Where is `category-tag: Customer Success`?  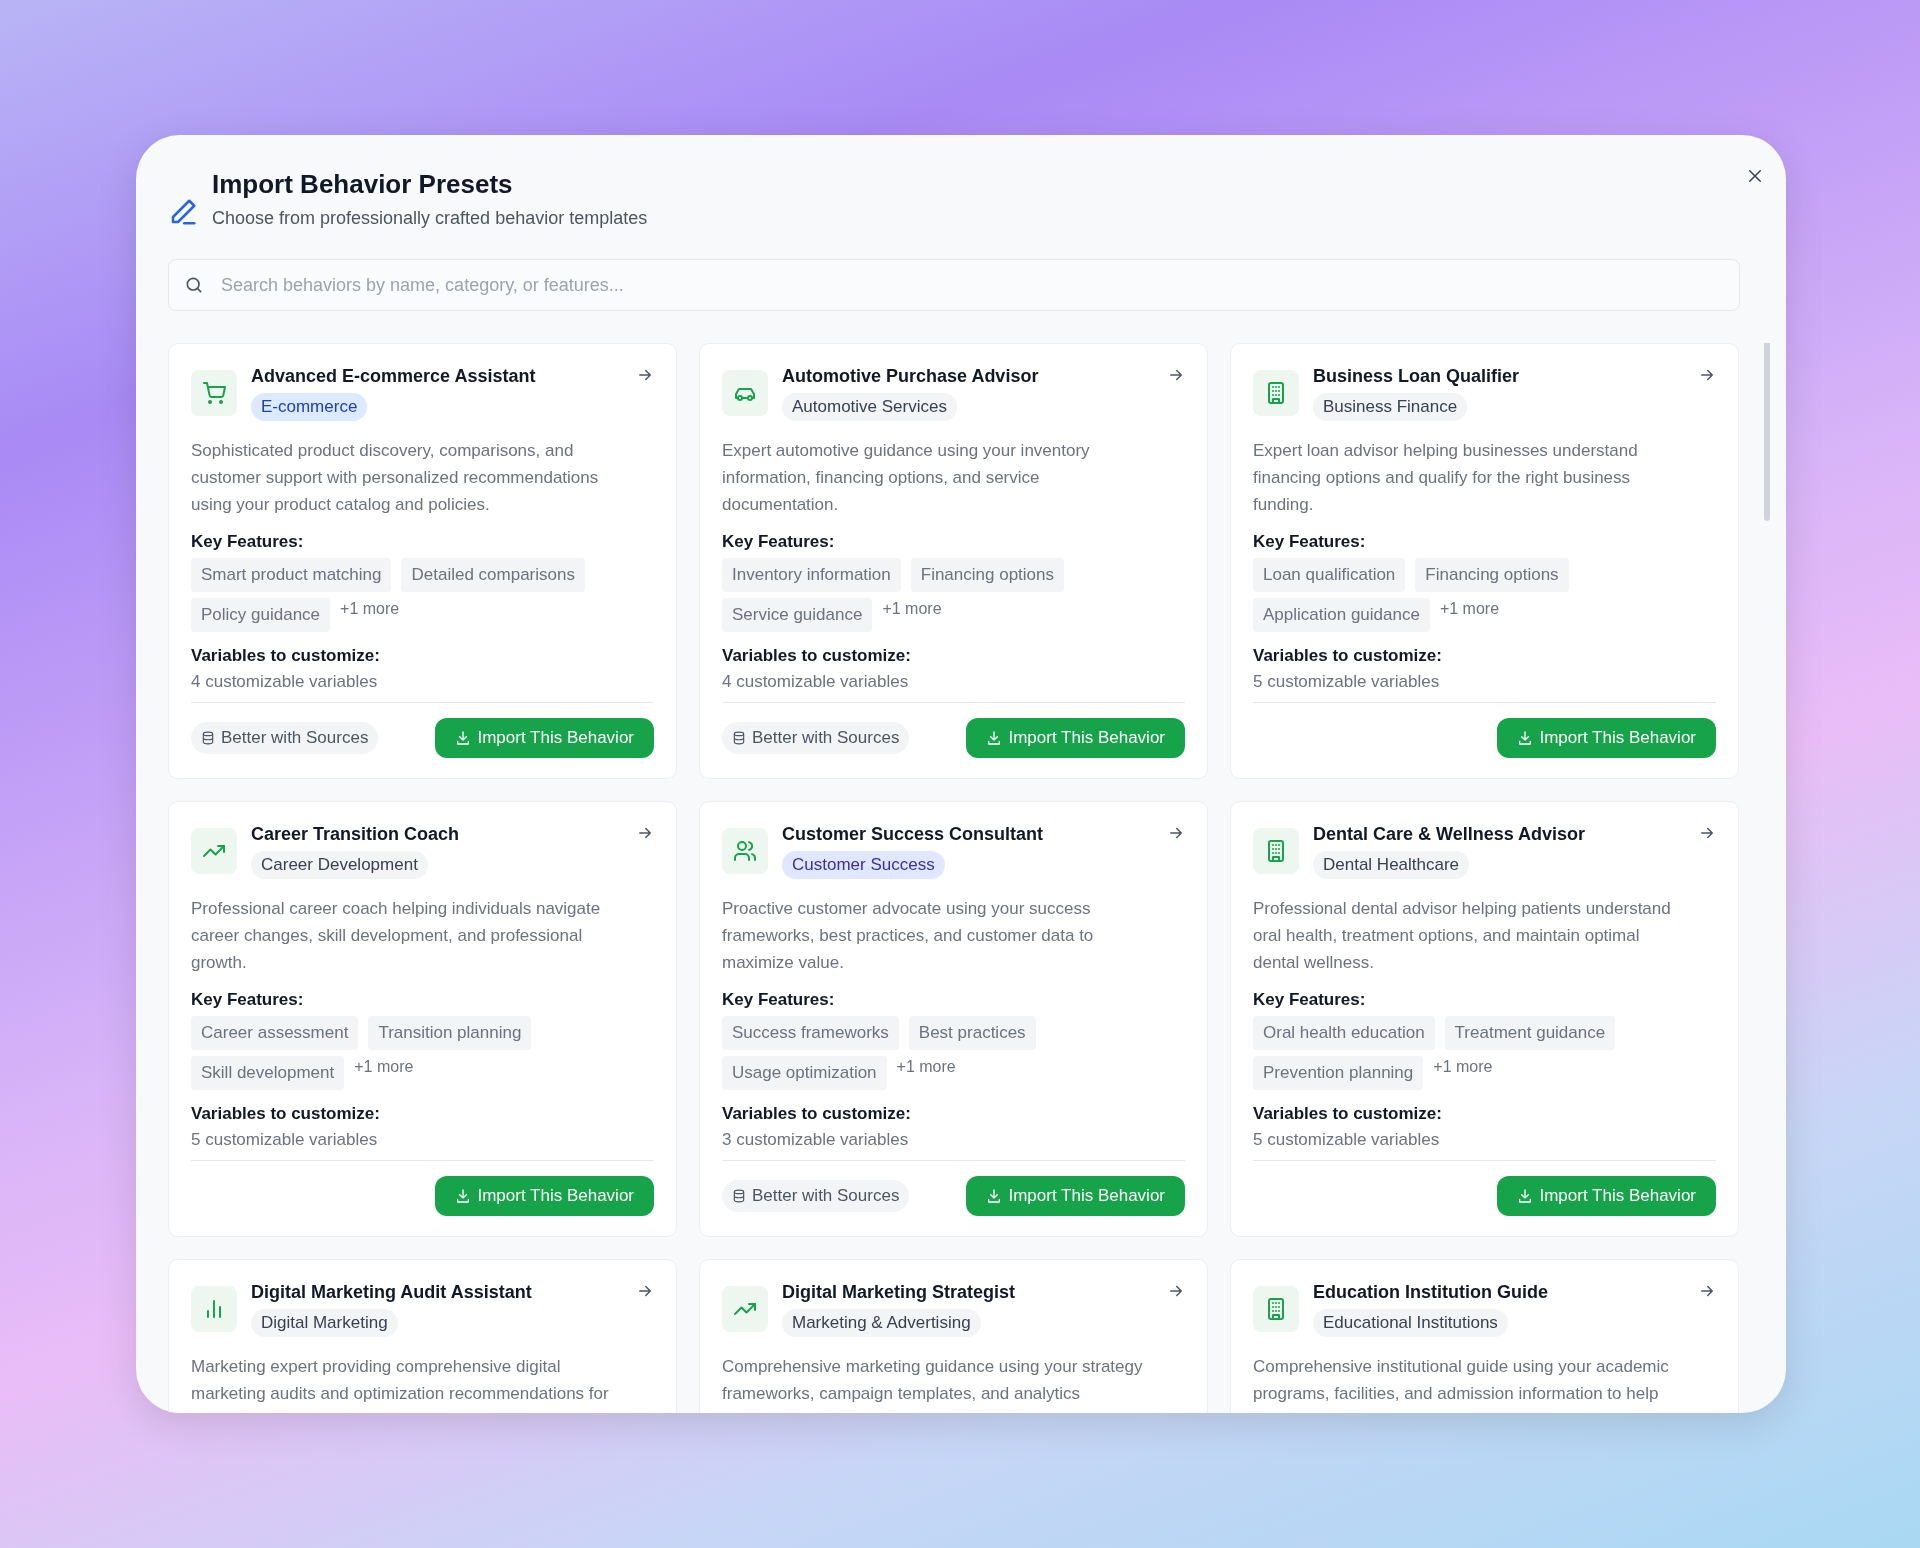 category-tag: Customer Success is located at coordinates (863, 865).